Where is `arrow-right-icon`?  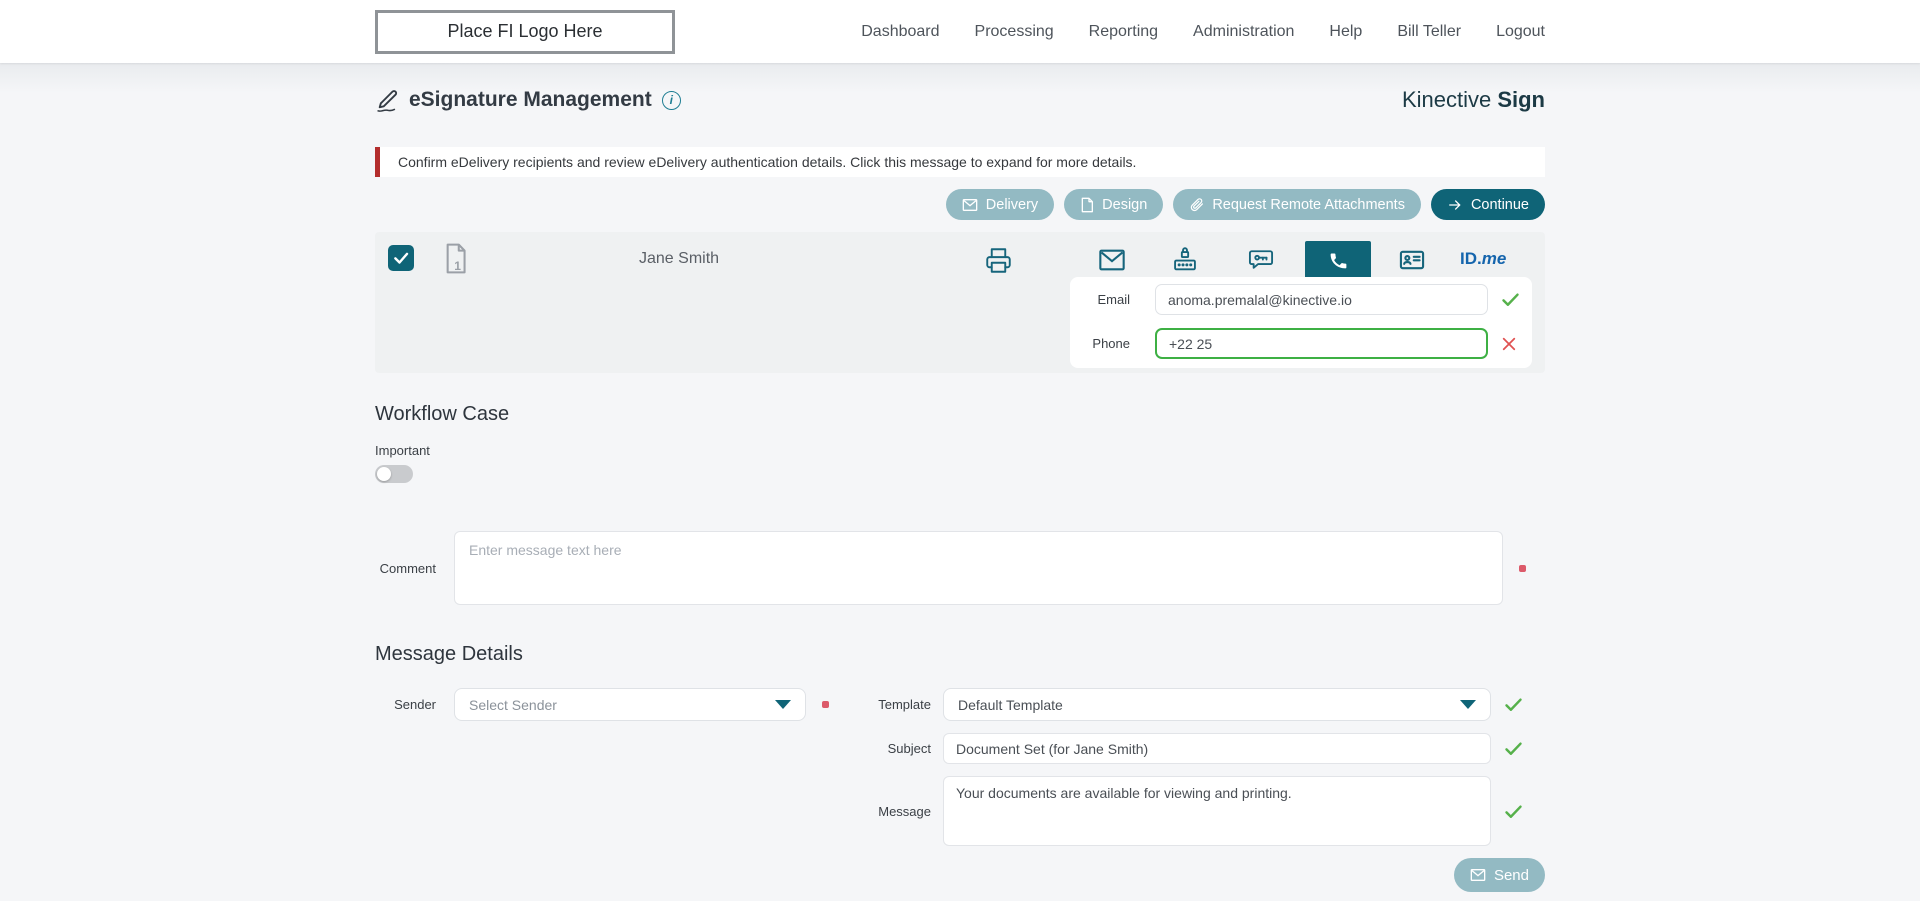 arrow-right-icon is located at coordinates (1455, 205).